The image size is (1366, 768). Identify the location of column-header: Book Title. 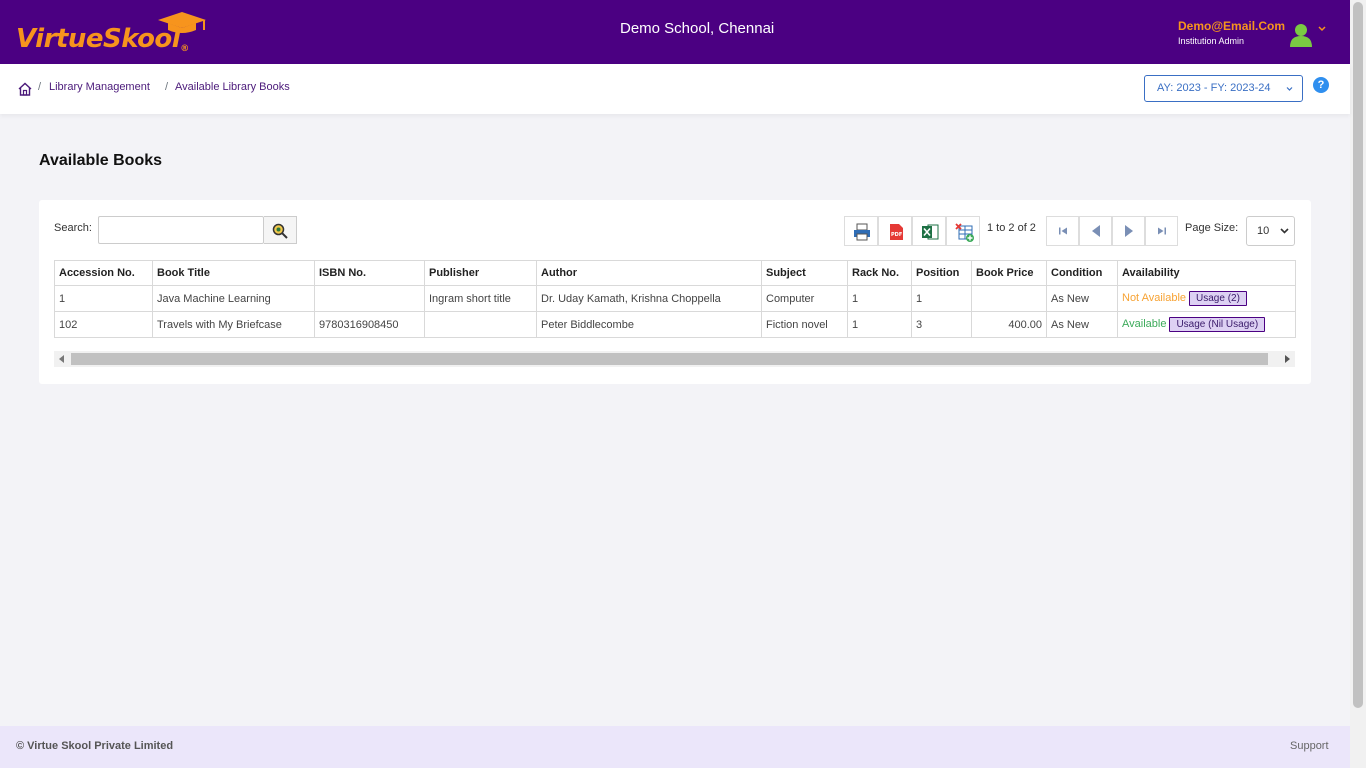
(233, 273).